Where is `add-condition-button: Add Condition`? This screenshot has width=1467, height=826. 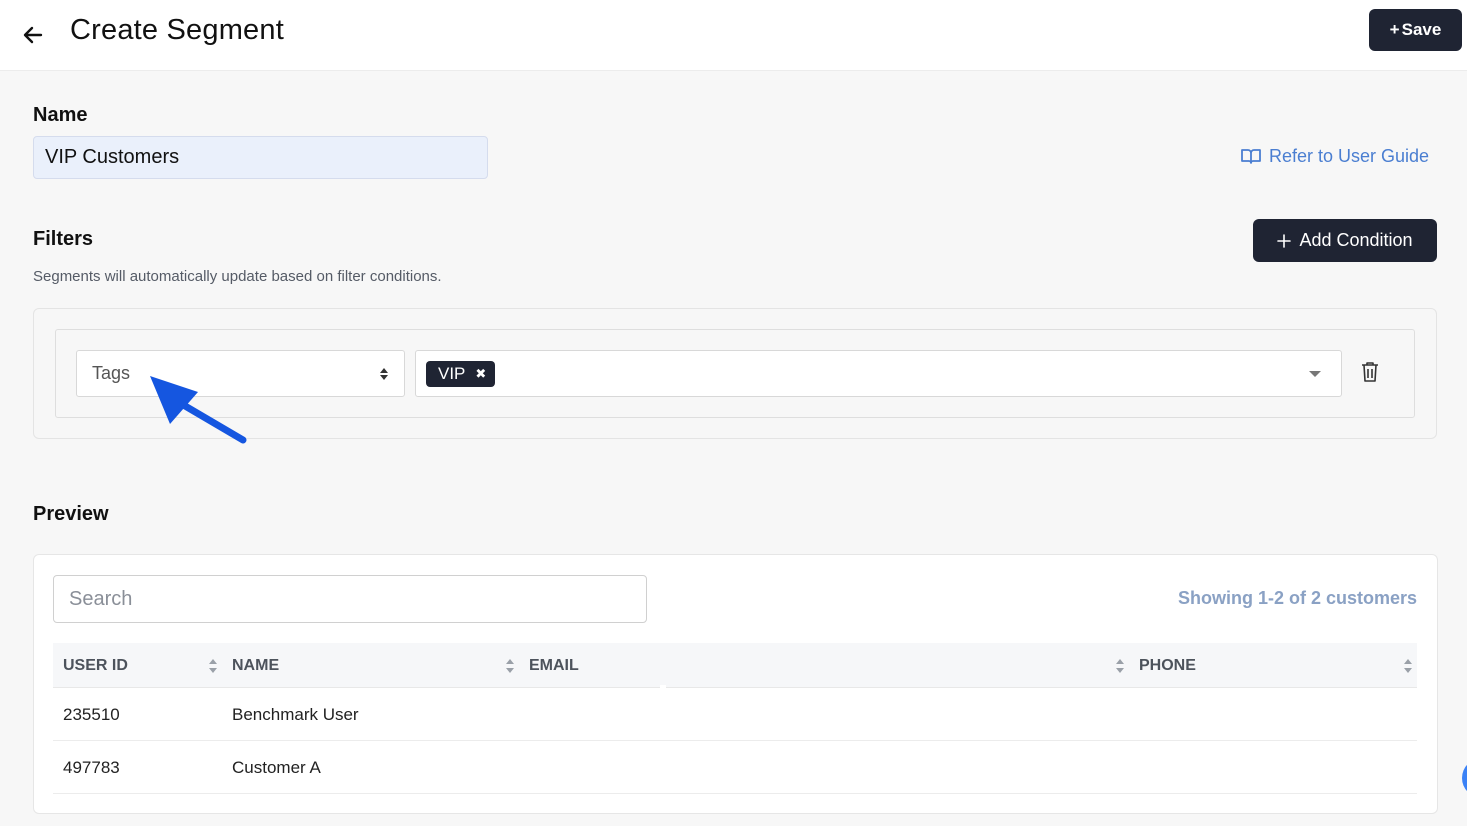
add-condition-button: Add Condition is located at coordinates (1345, 240).